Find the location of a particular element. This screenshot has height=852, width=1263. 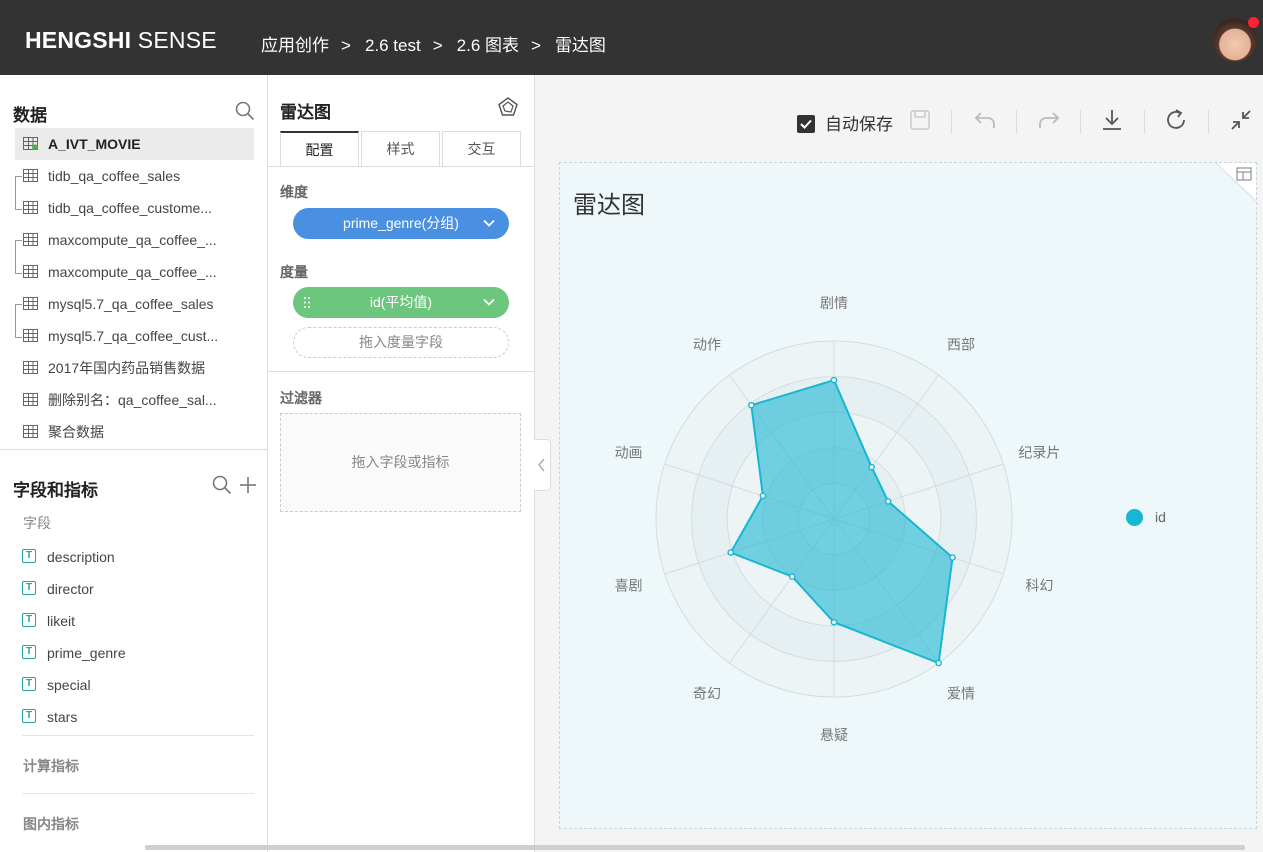

tab-style: 样式 is located at coordinates (400, 148).